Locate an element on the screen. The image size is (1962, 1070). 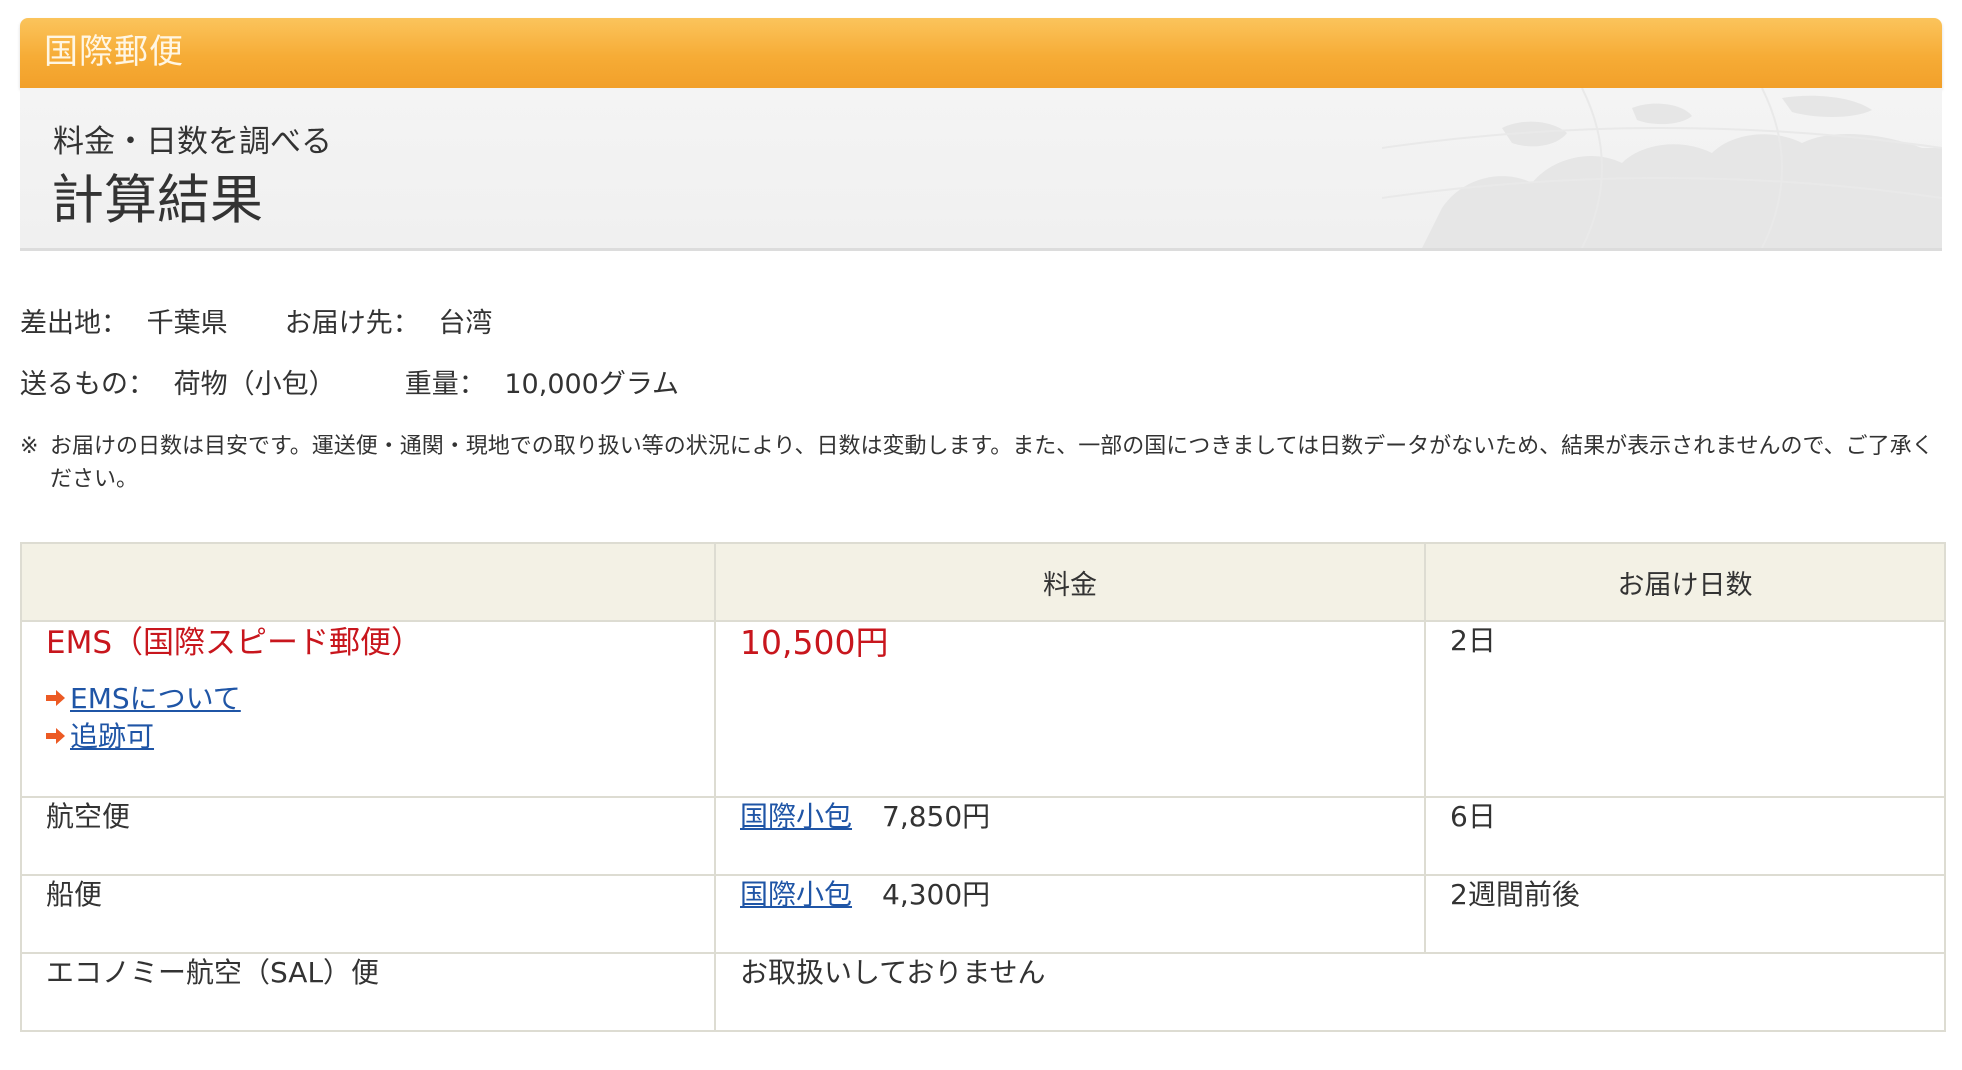
title-panel: 料金・日数を調べる 計算結果 is located at coordinates (981, 169).